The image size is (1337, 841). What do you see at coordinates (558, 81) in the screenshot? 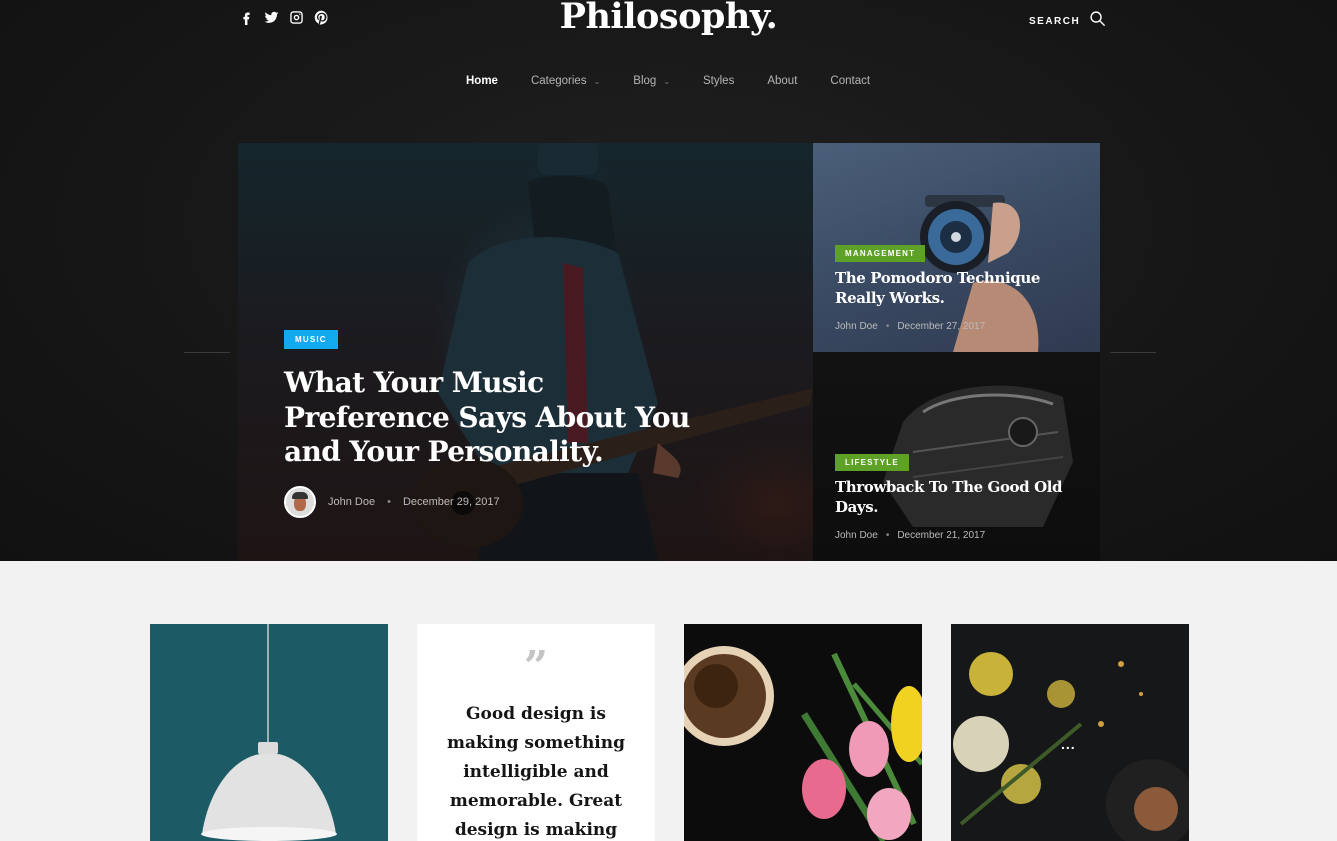
I see `nav-label: Categories` at bounding box center [558, 81].